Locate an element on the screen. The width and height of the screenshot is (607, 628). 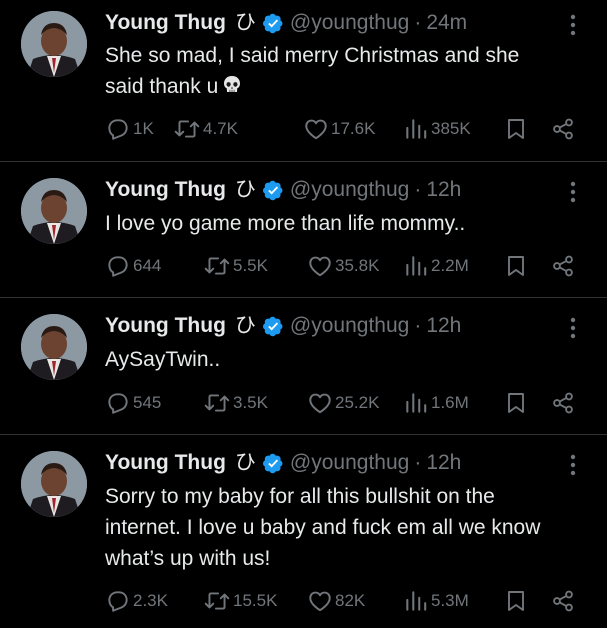
views-button: 5.3M is located at coordinates (436, 601).